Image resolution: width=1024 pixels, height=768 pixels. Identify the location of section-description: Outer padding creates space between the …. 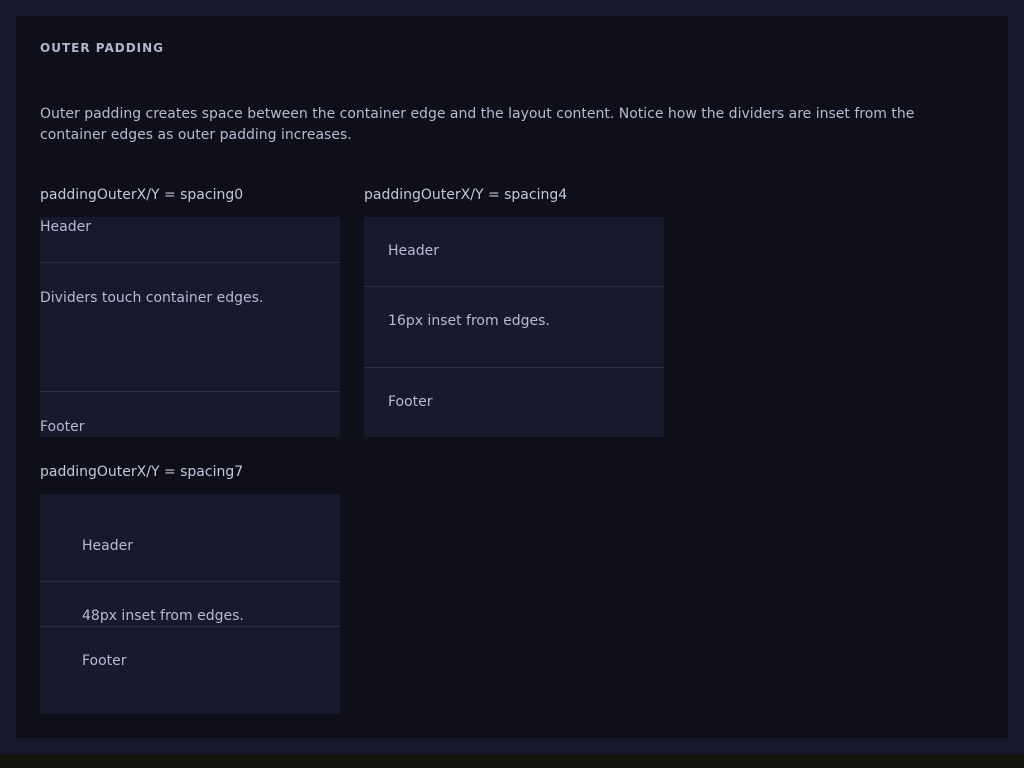
(477, 124).